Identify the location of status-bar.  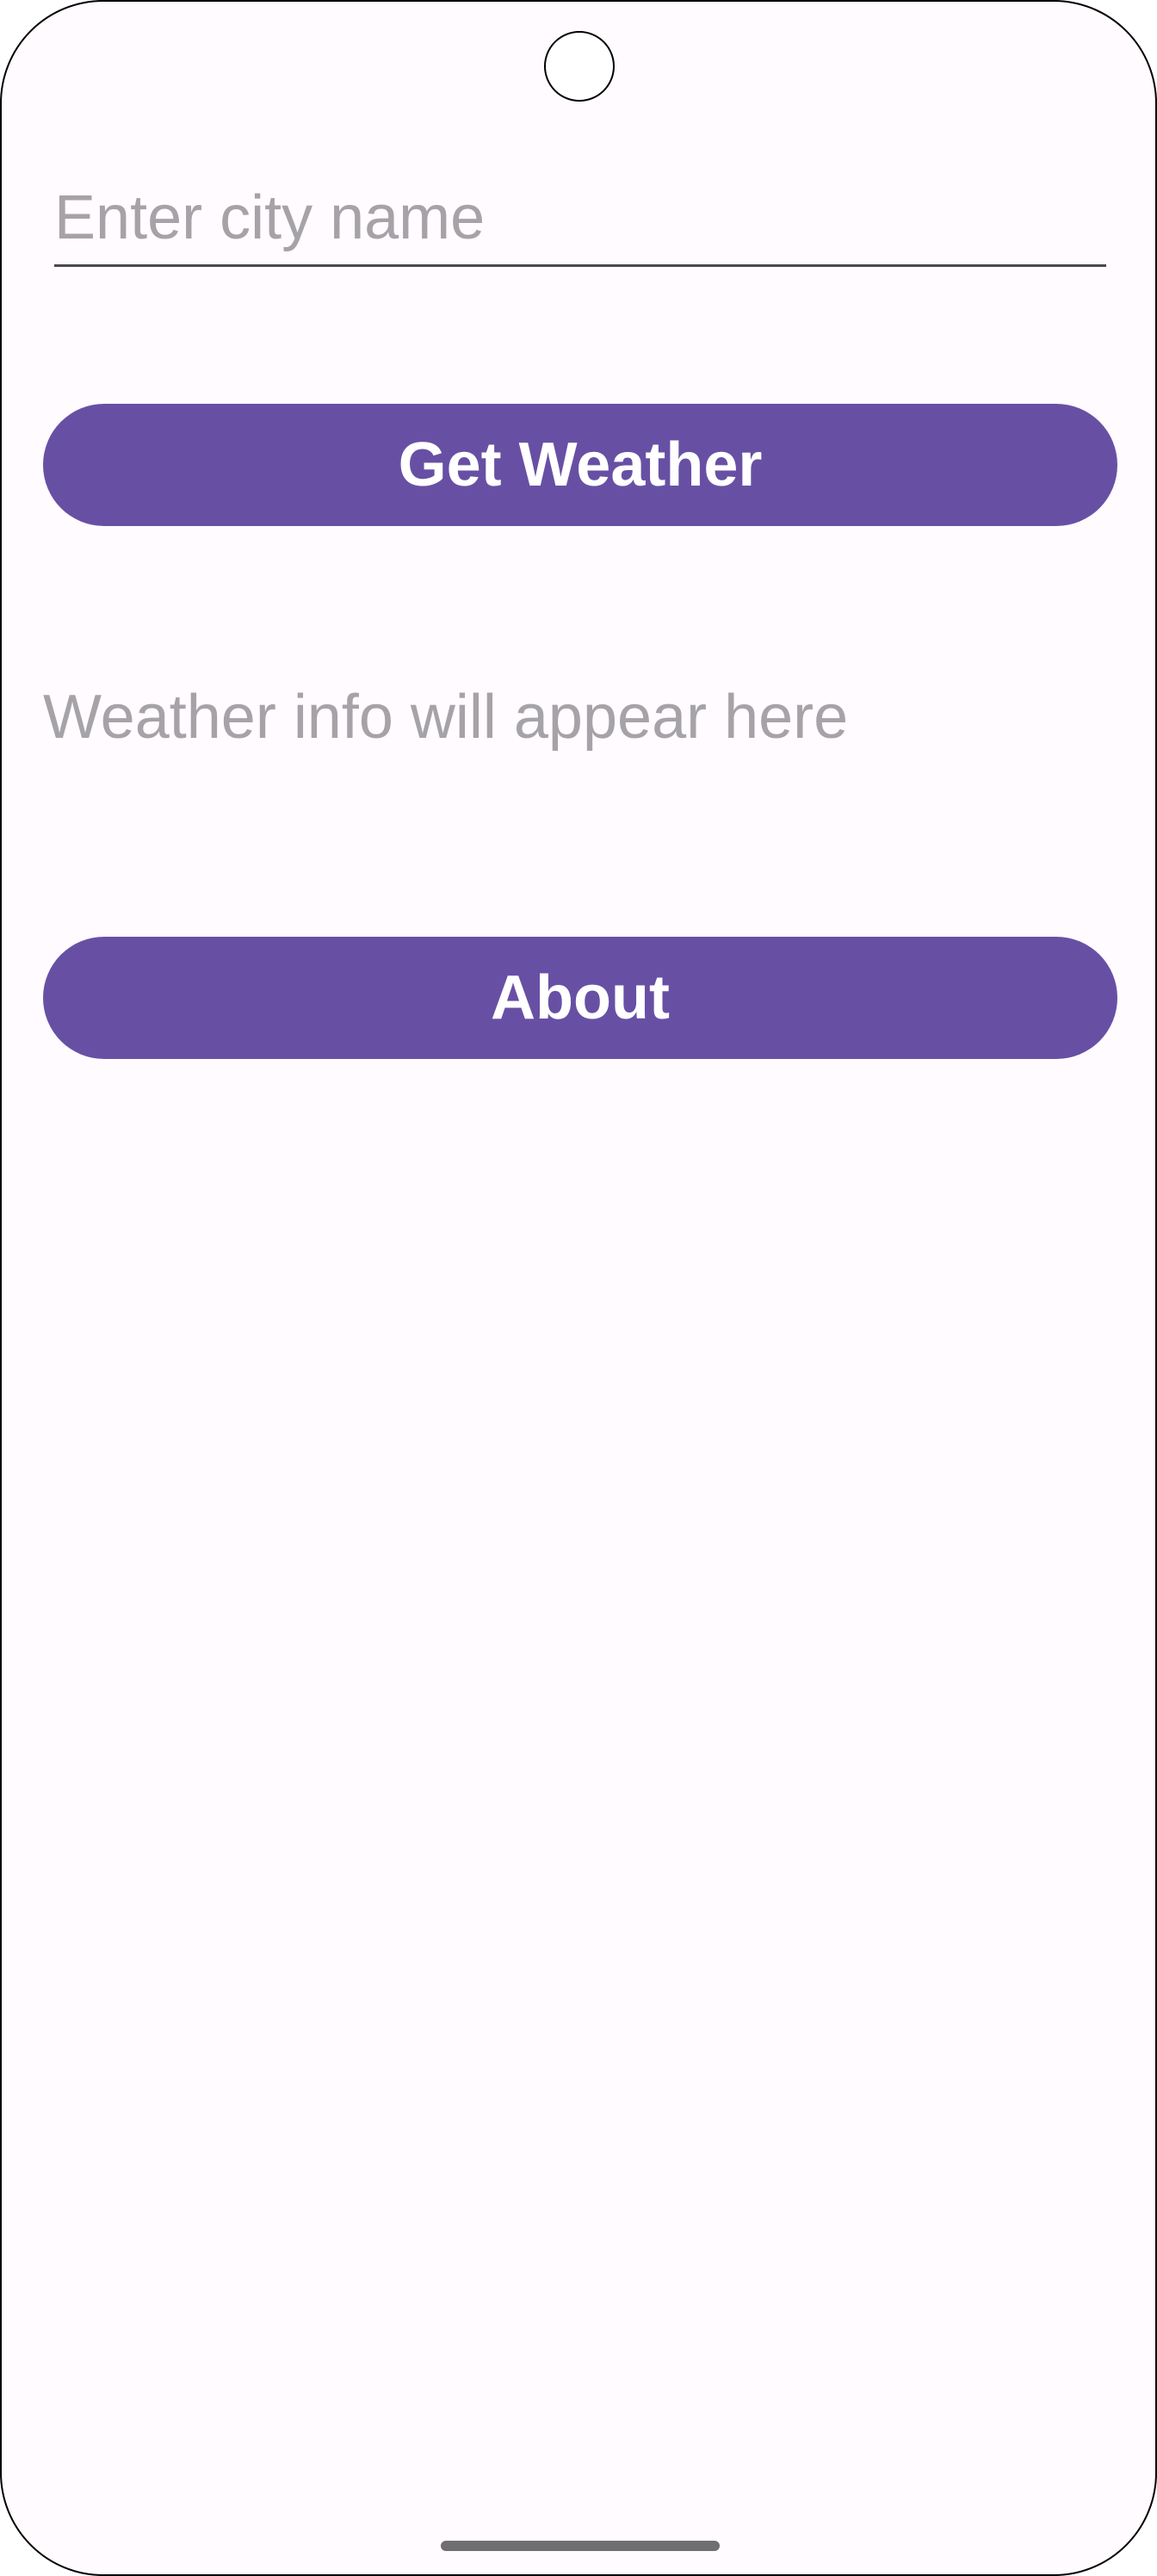
(579, 66).